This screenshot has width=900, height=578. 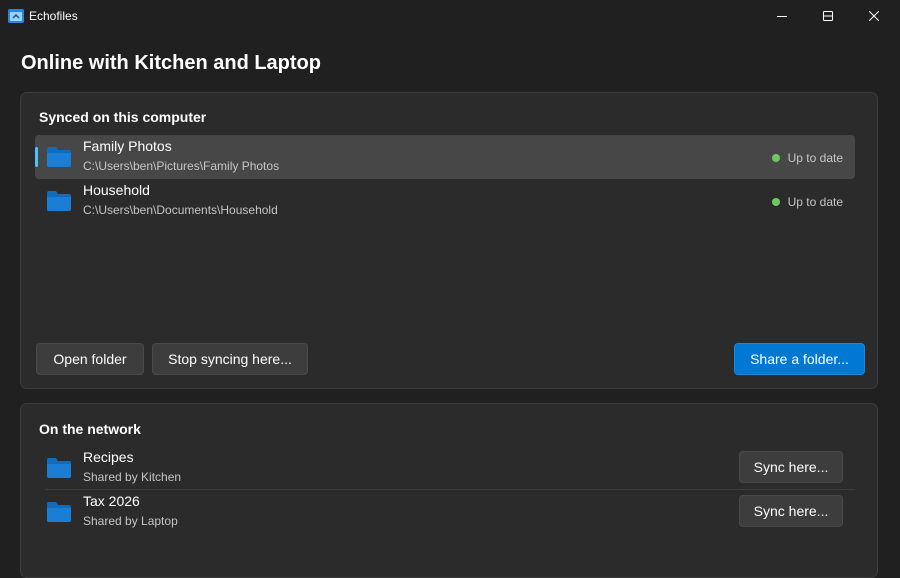 I want to click on close-button, so click(x=874, y=16).